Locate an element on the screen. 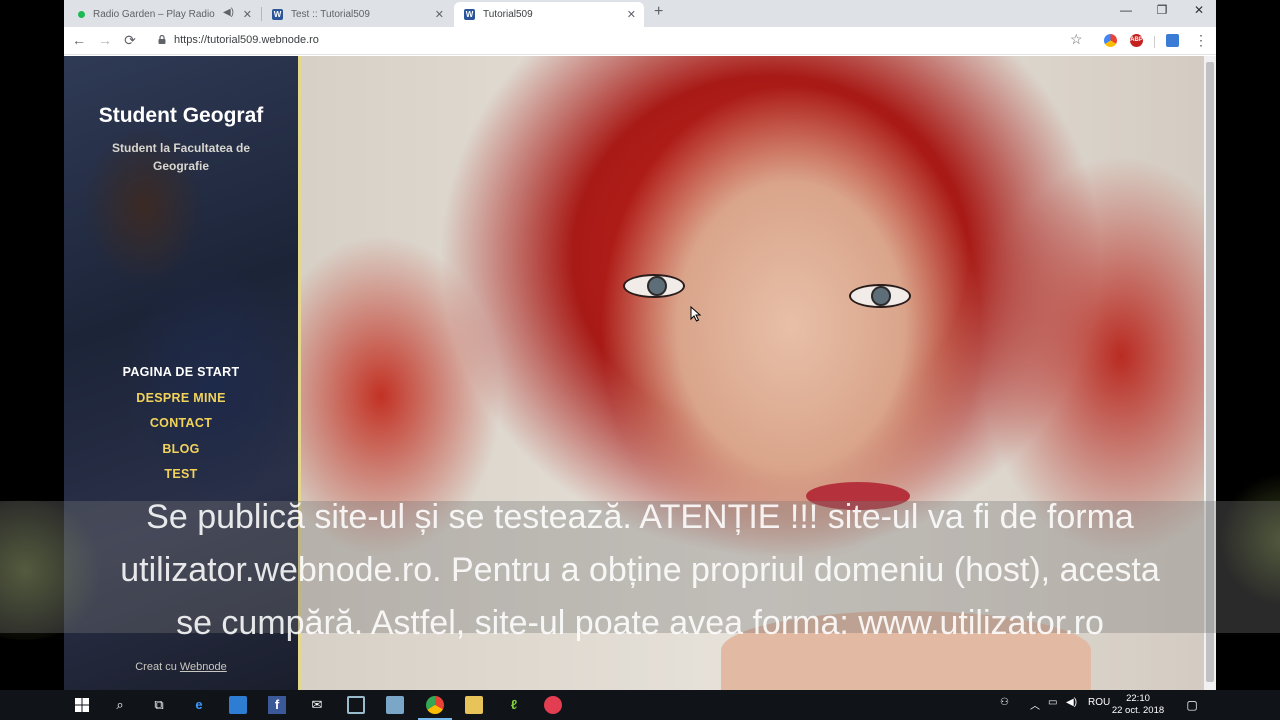  menu-item-contact: CONTACT is located at coordinates (181, 426).